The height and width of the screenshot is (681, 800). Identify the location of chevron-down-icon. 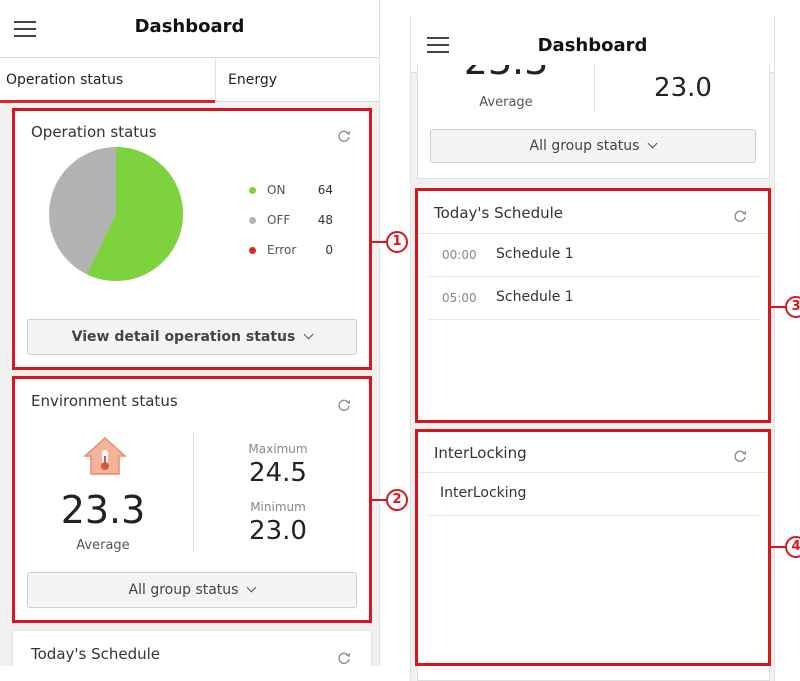
(653, 143).